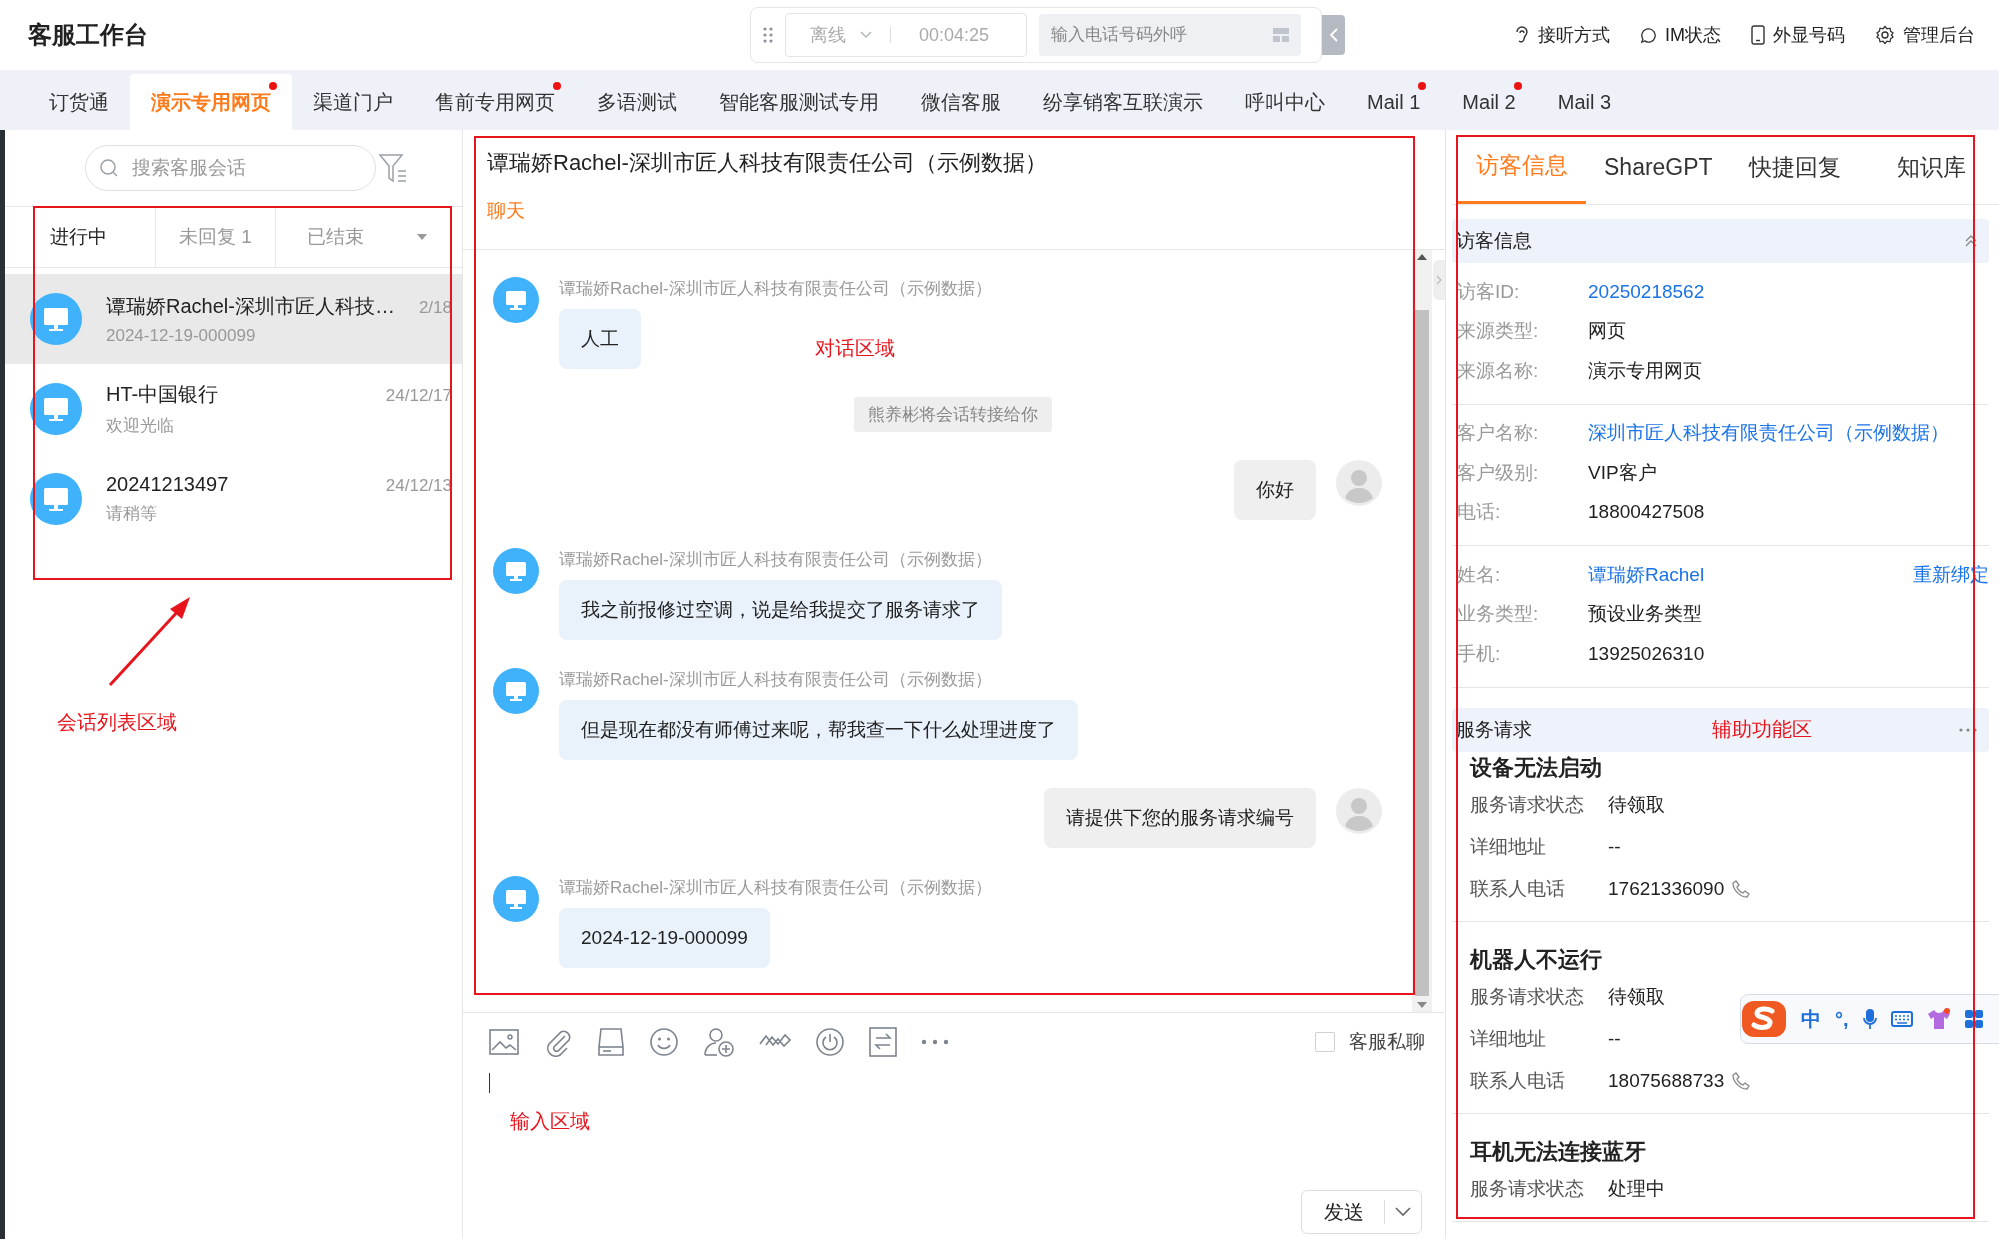 The width and height of the screenshot is (1999, 1239). I want to click on header-action: IM状态, so click(1680, 35).